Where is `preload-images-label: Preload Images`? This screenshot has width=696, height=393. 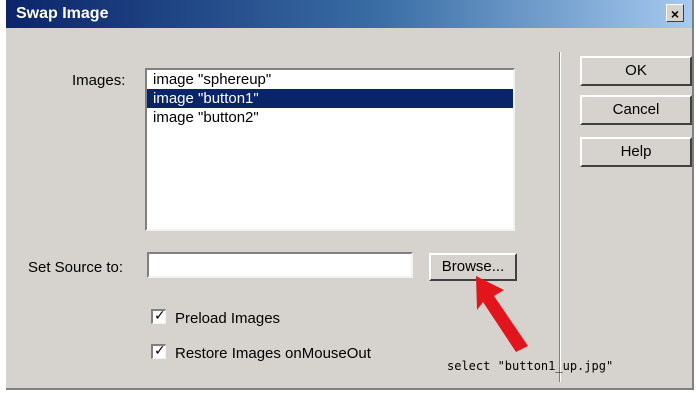
preload-images-label: Preload Images is located at coordinates (228, 318).